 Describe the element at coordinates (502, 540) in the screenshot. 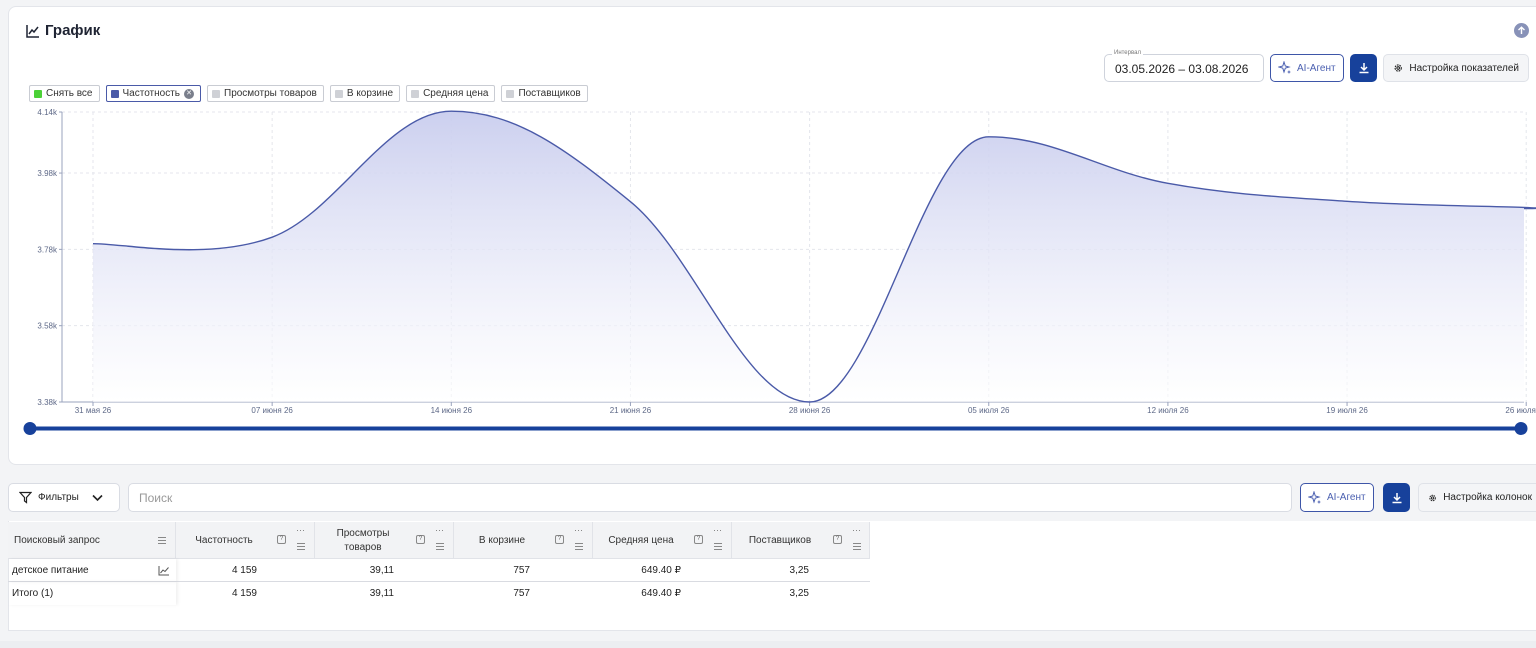

I see `column-header-label: В корзине` at that location.